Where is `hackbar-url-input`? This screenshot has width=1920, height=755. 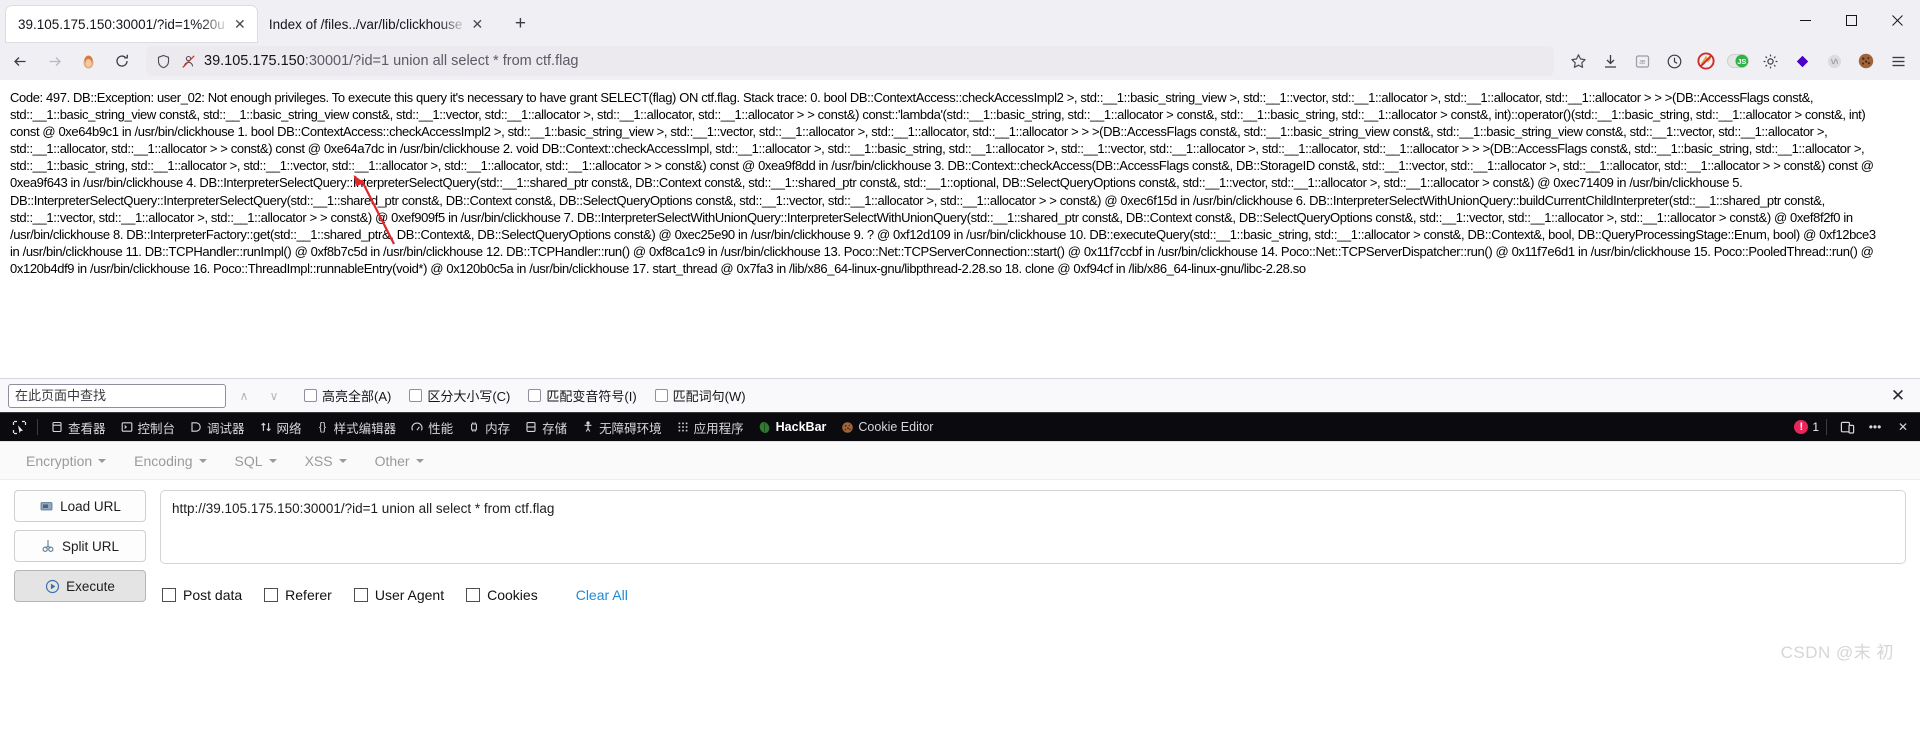 hackbar-url-input is located at coordinates (1033, 527).